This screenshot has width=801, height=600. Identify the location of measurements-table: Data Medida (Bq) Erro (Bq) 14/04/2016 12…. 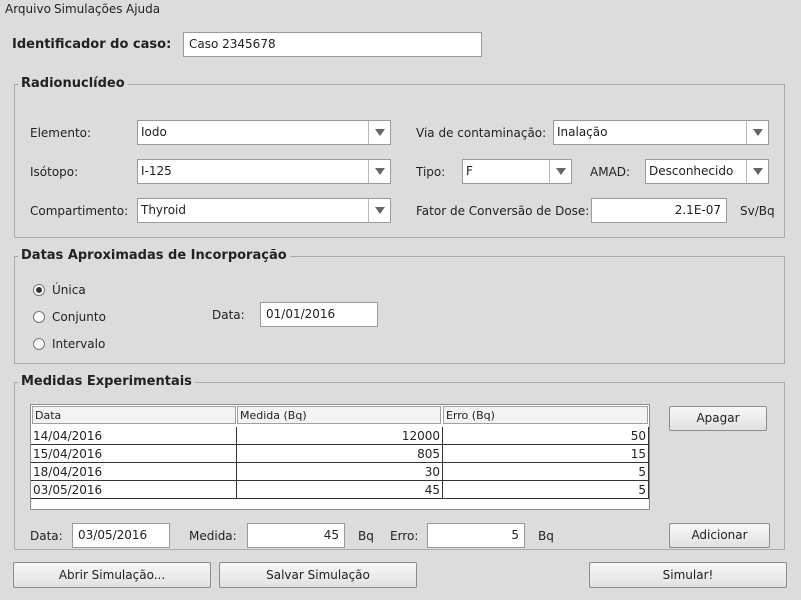
(340, 457).